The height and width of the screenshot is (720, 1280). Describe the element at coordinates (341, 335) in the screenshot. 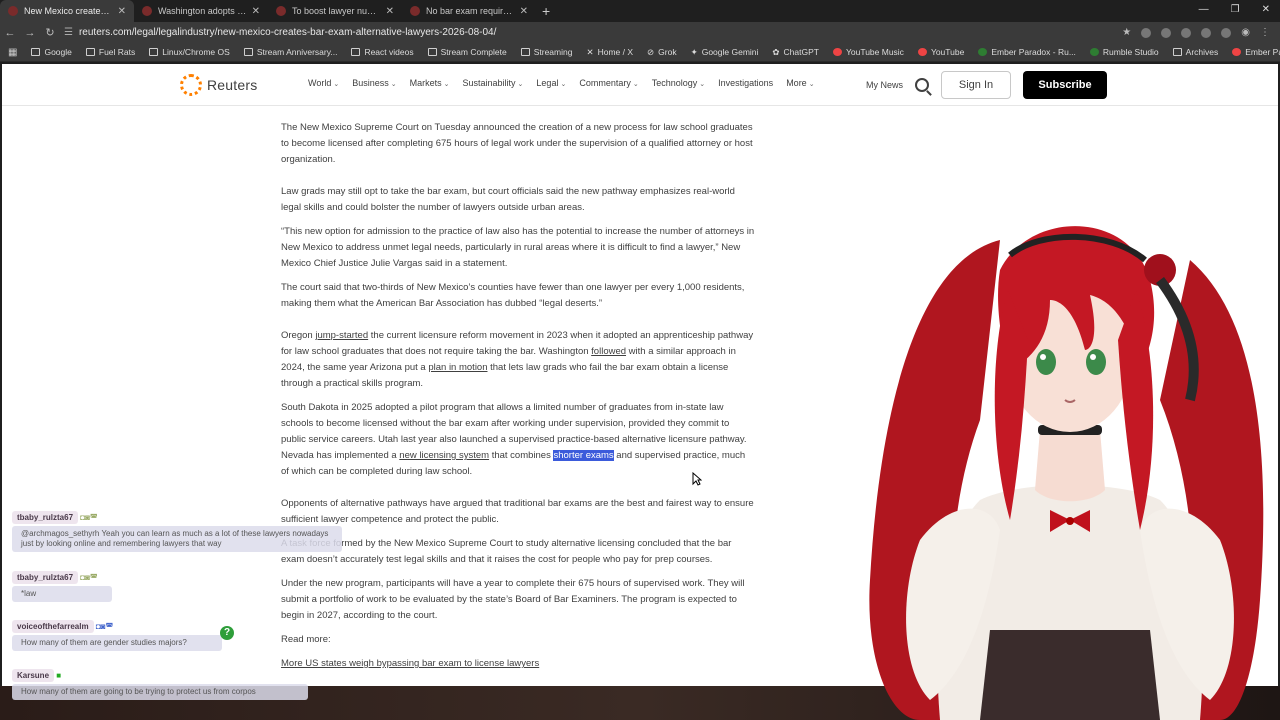

I see `jump-started-link: jump-started` at that location.